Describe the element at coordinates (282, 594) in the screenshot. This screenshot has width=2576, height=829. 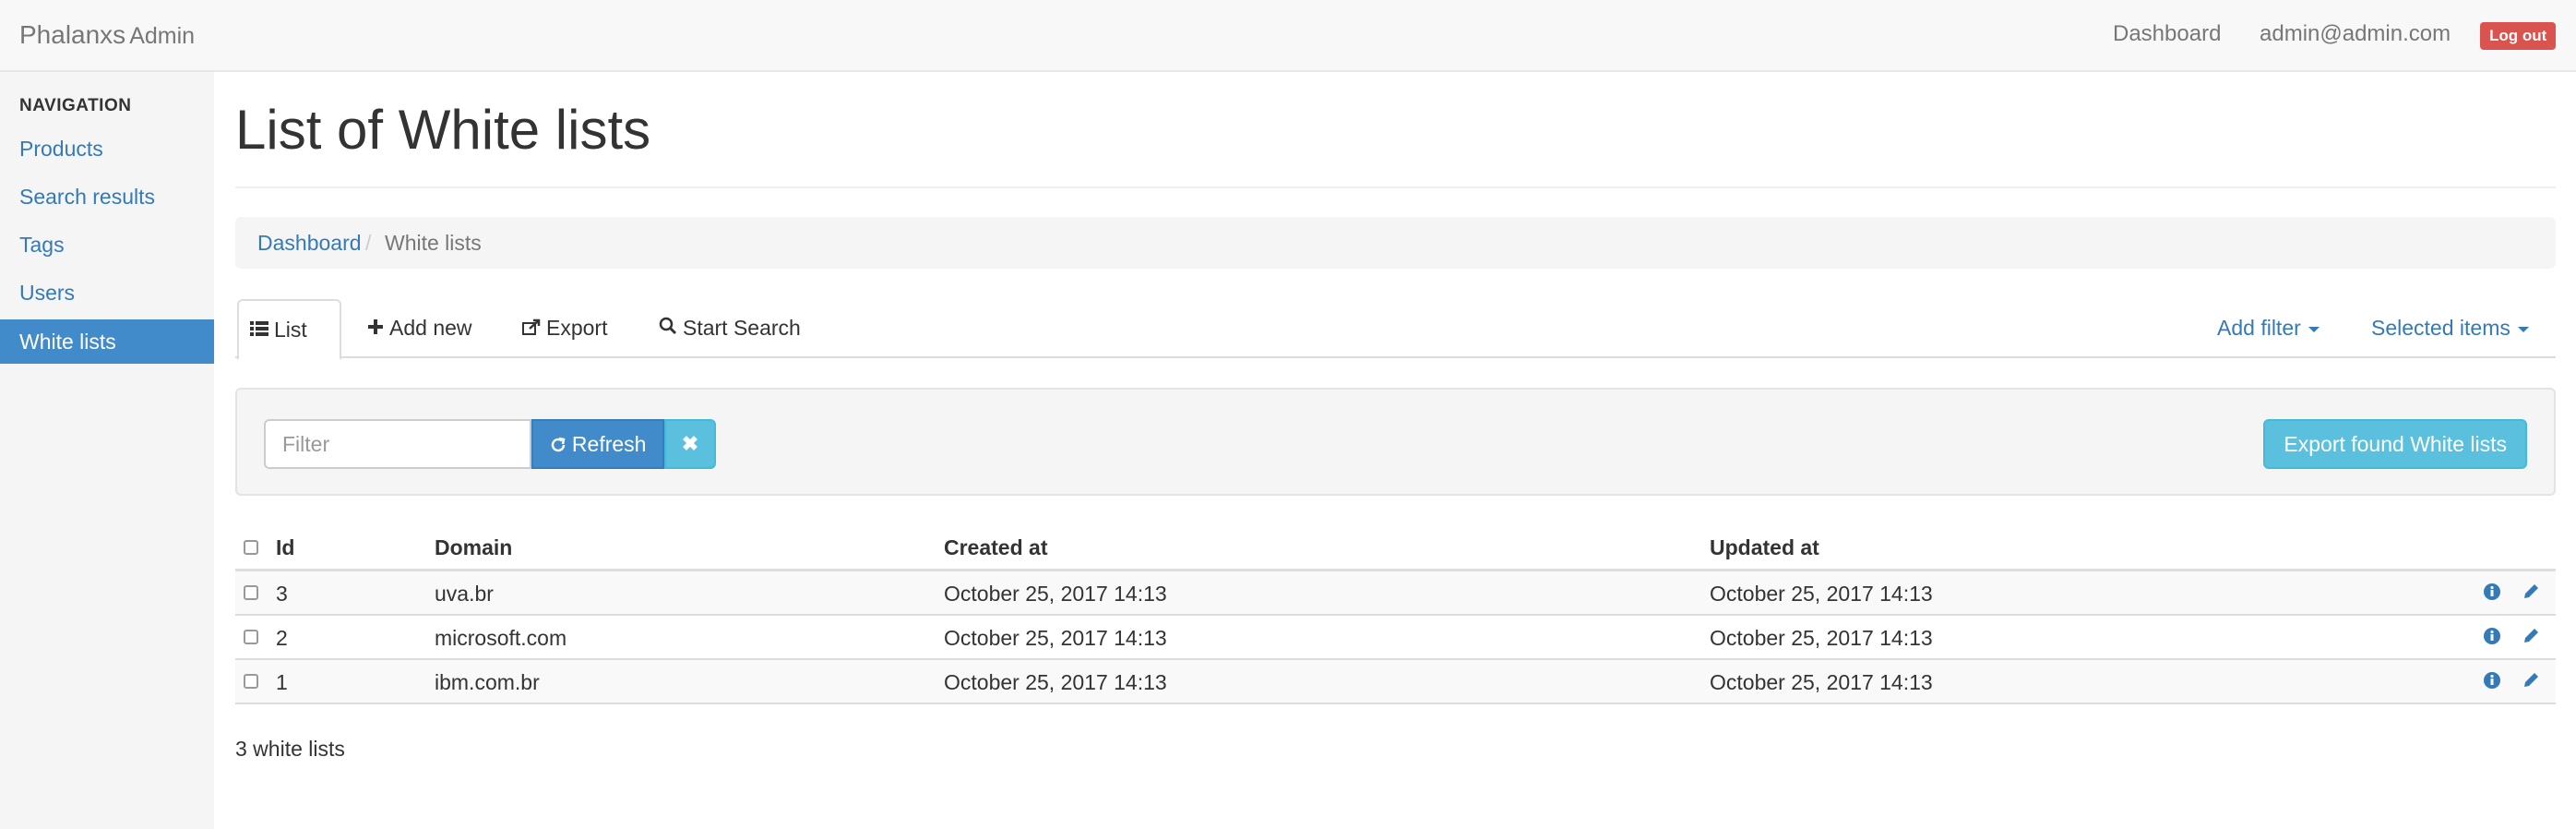
I see `cell-id: 3` at that location.